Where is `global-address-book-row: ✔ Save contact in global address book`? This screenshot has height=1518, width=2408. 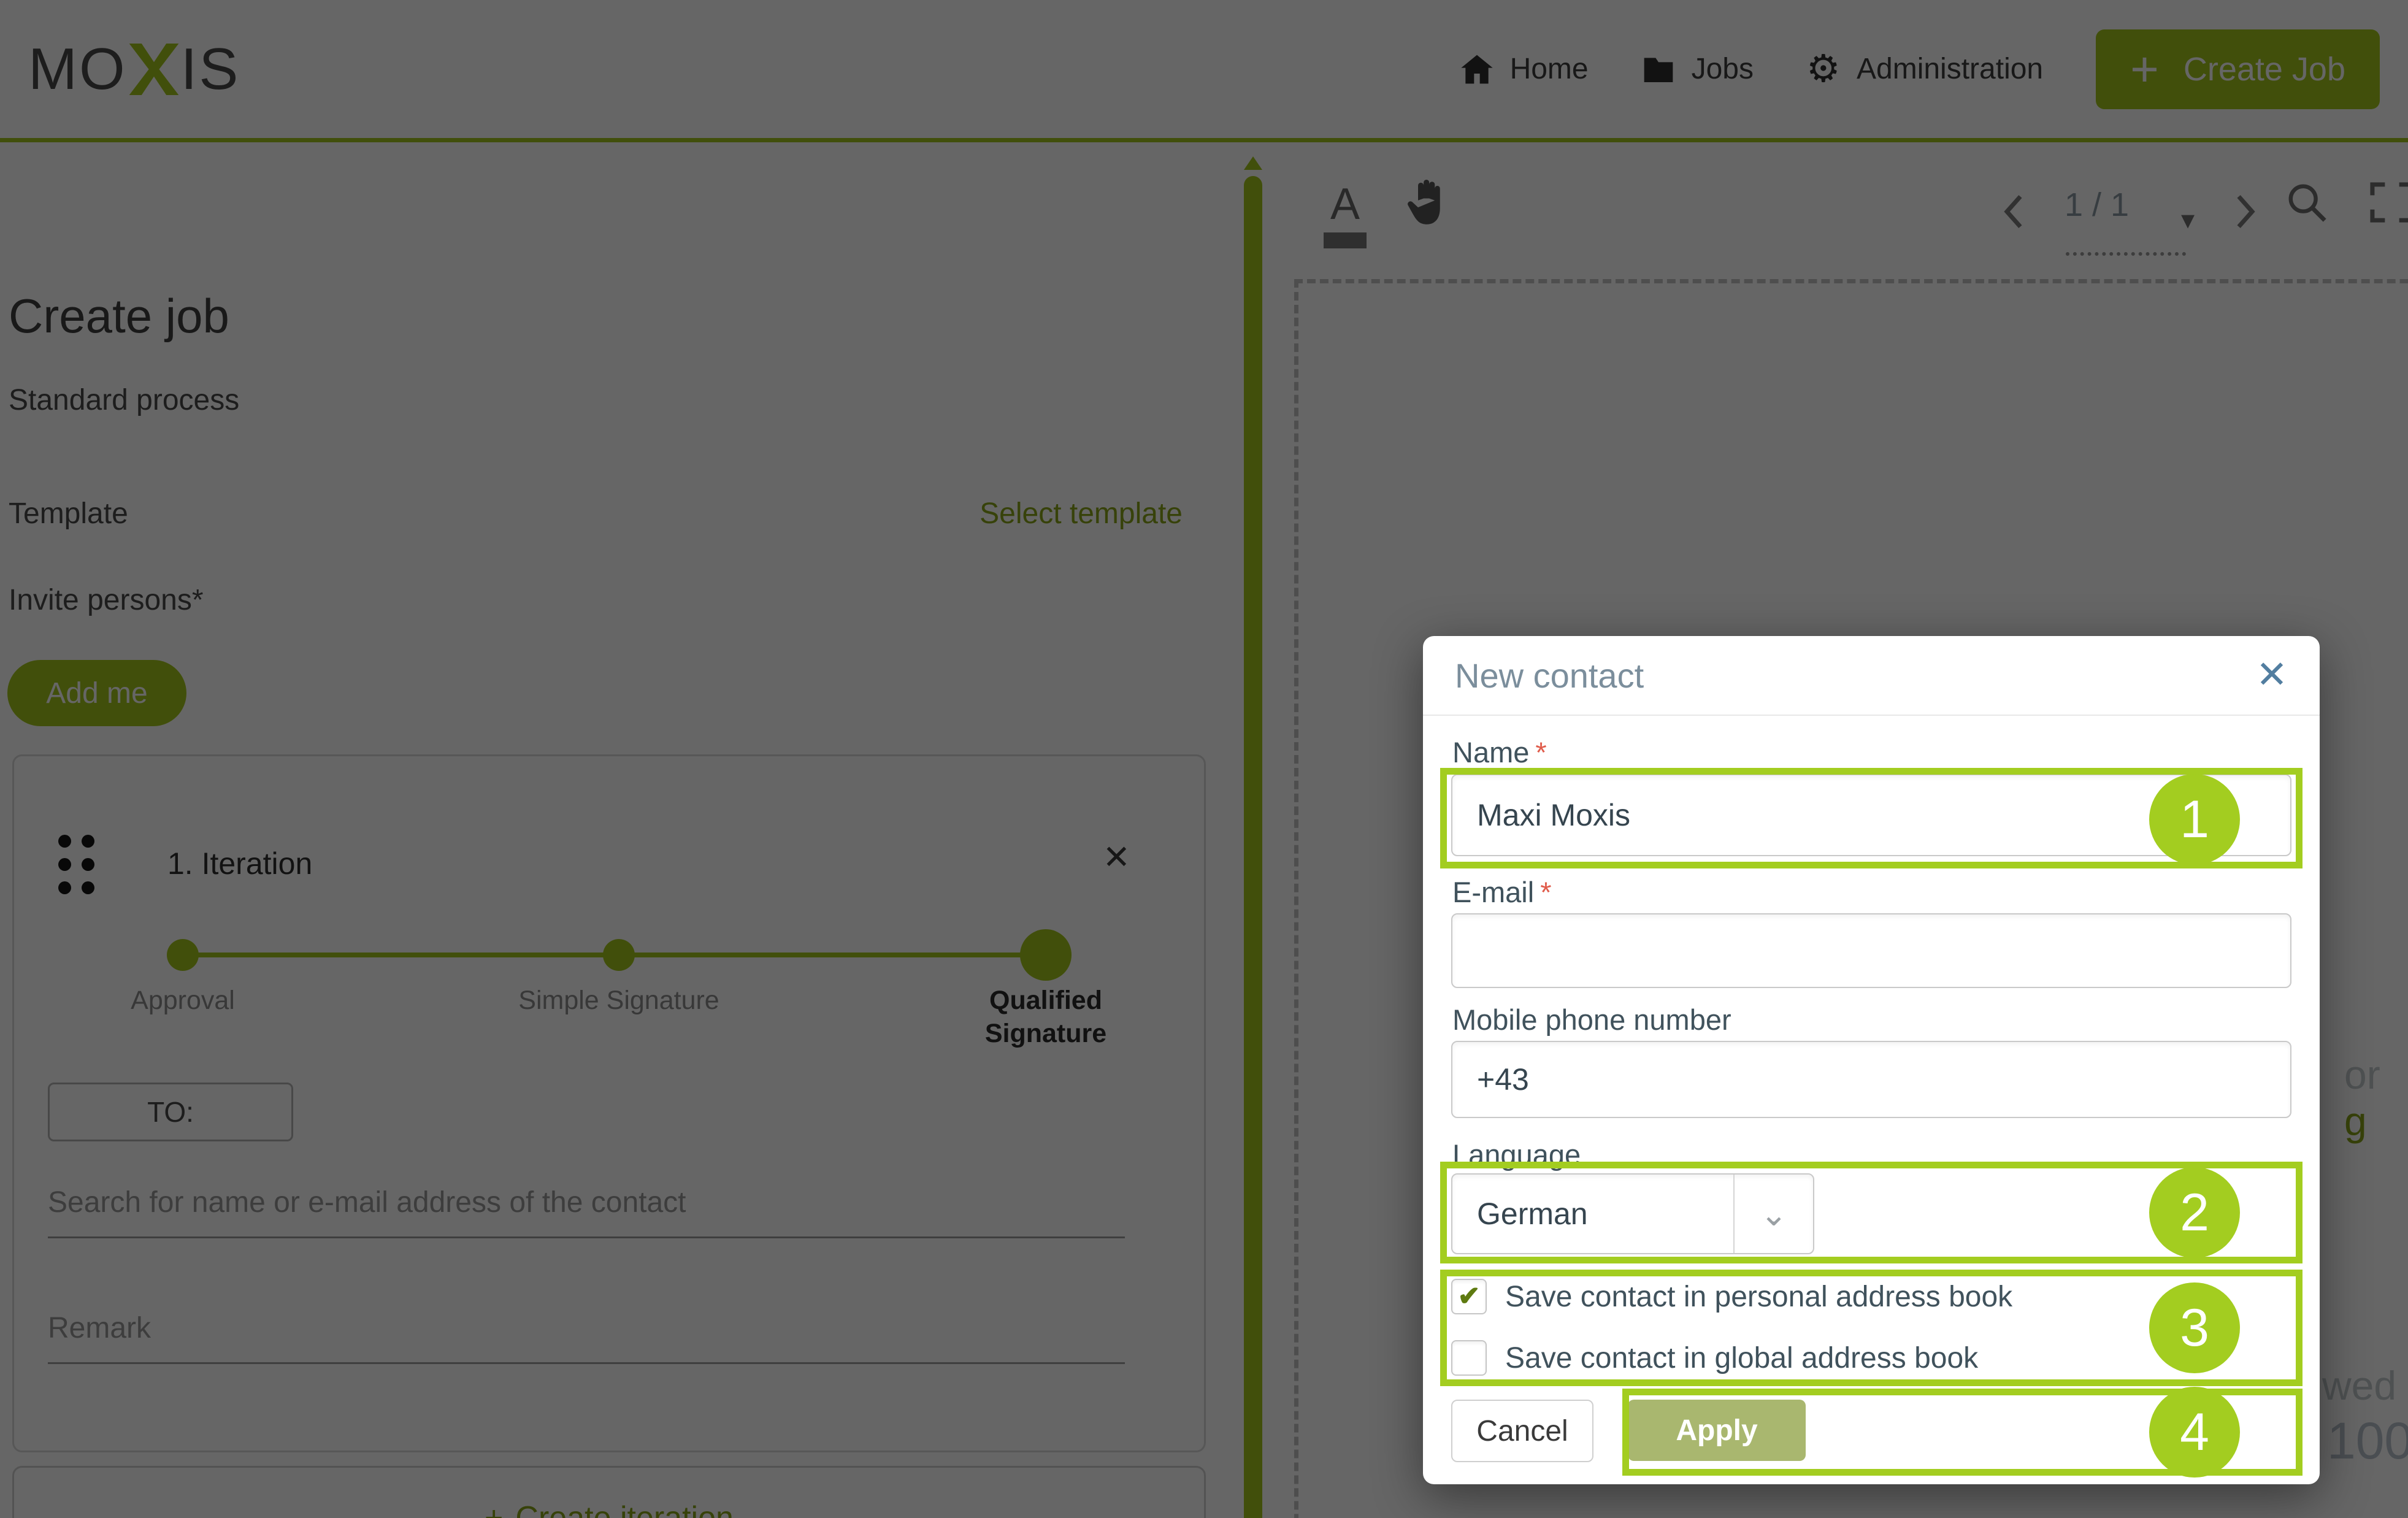 global-address-book-row: ✔ Save contact in global address book is located at coordinates (1715, 1358).